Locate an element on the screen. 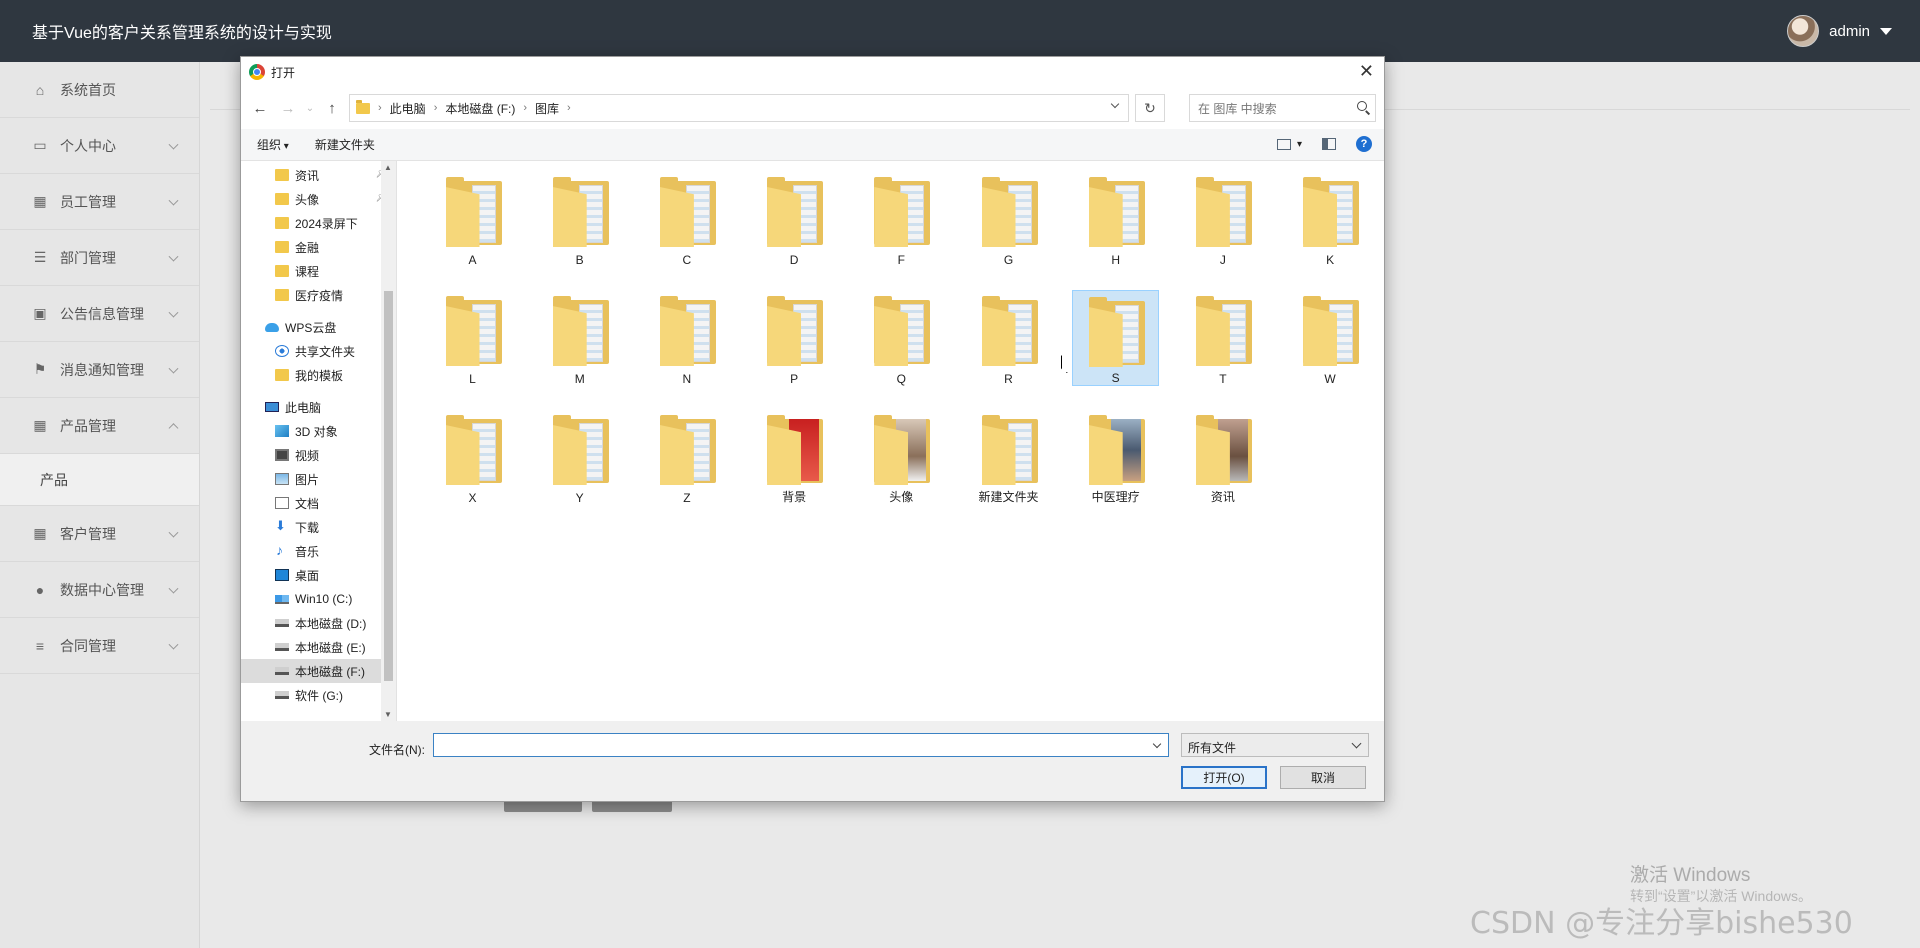 The width and height of the screenshot is (1920, 948). csdn-watermark: CSDN @专注分享bishe530 is located at coordinates (1661, 923).